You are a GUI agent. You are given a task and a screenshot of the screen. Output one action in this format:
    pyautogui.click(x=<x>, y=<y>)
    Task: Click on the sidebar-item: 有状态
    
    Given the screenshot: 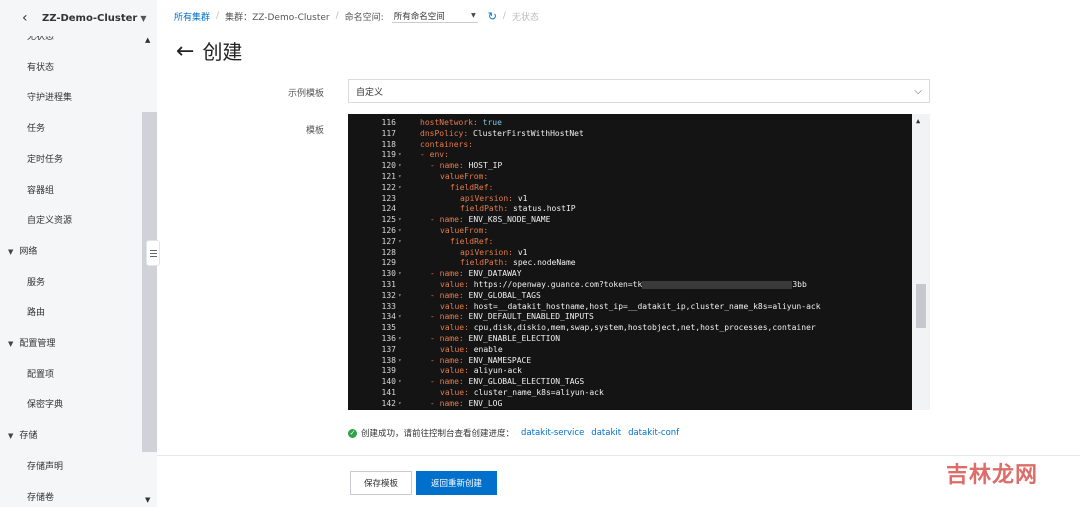 What is the action you would take?
    pyautogui.click(x=40, y=68)
    